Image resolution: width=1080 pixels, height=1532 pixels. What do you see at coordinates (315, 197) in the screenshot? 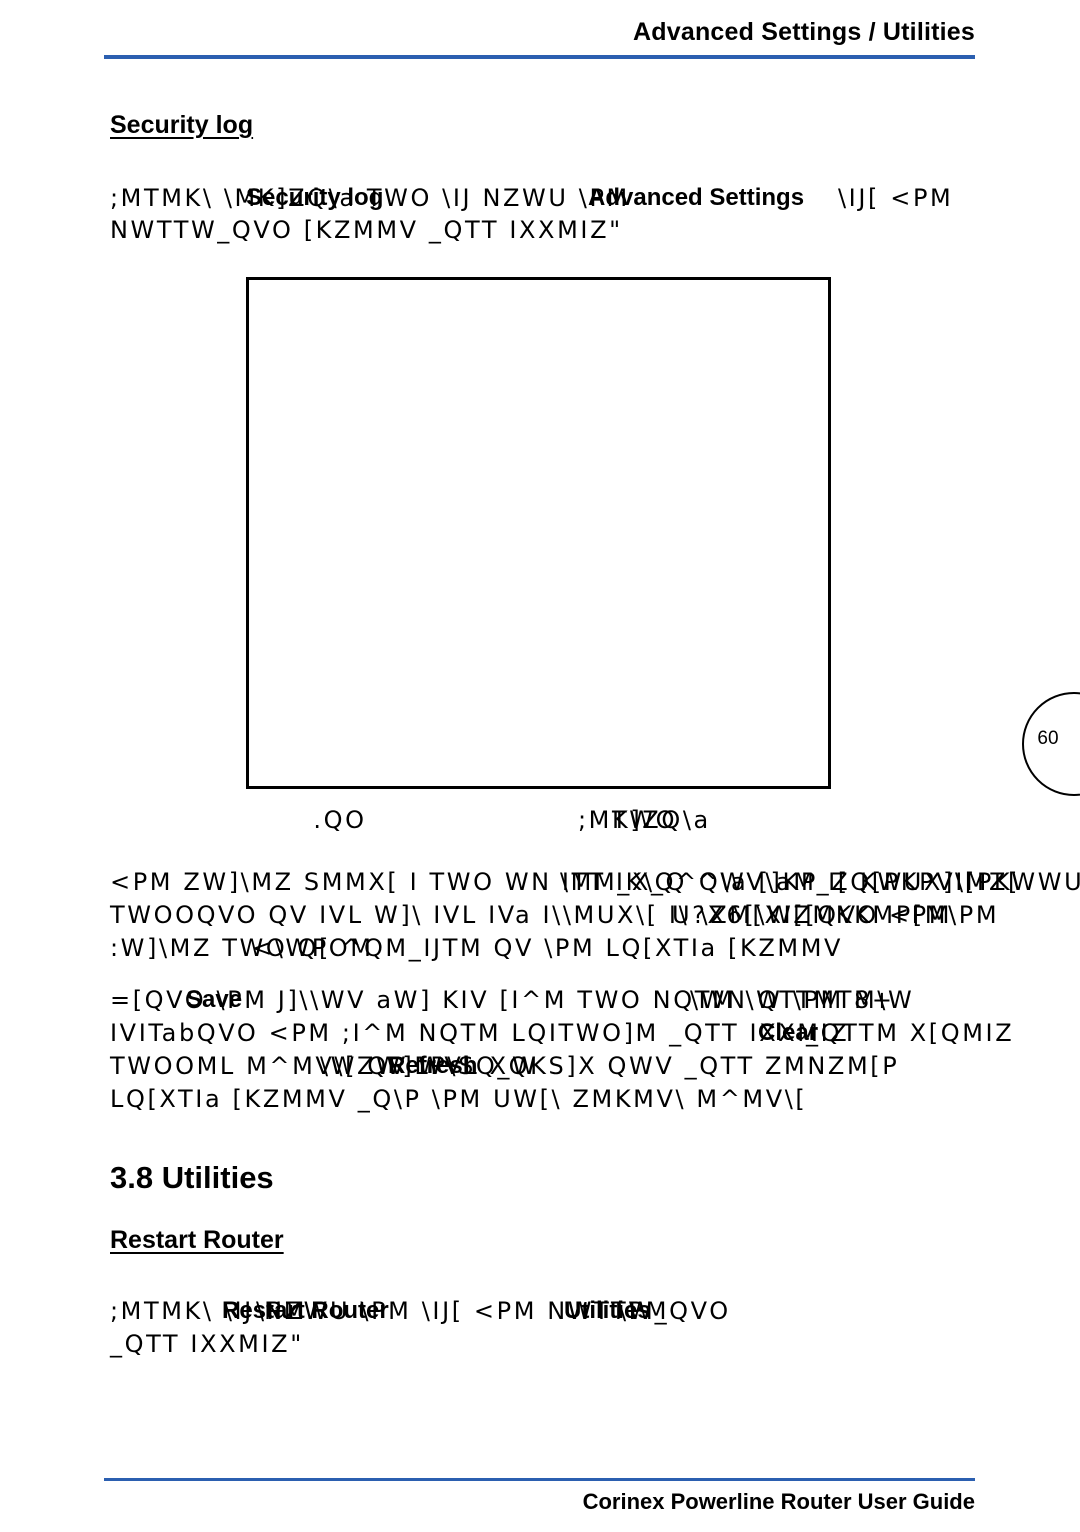
I see `security-log-term-bold: Security log` at bounding box center [315, 197].